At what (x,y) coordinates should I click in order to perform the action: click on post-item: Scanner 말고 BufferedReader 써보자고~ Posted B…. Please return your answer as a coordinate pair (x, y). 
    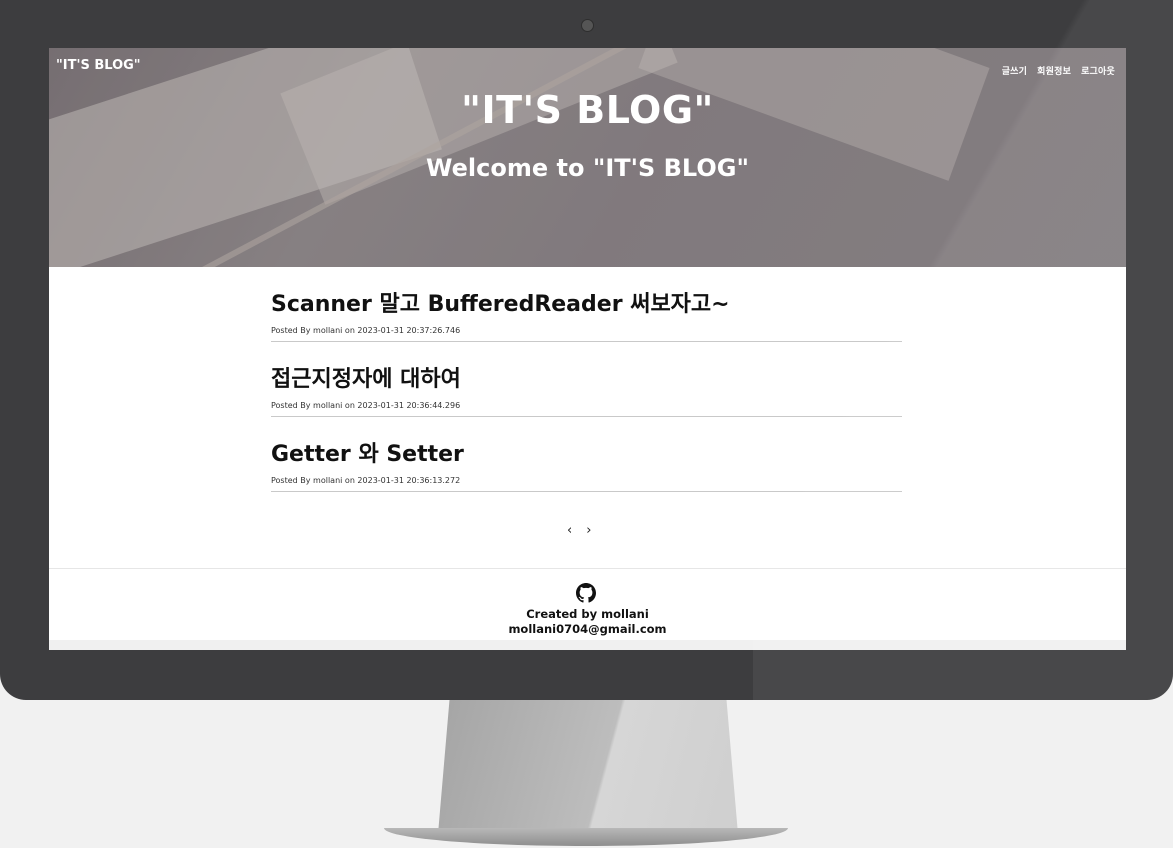
    Looking at the image, I should click on (586, 304).